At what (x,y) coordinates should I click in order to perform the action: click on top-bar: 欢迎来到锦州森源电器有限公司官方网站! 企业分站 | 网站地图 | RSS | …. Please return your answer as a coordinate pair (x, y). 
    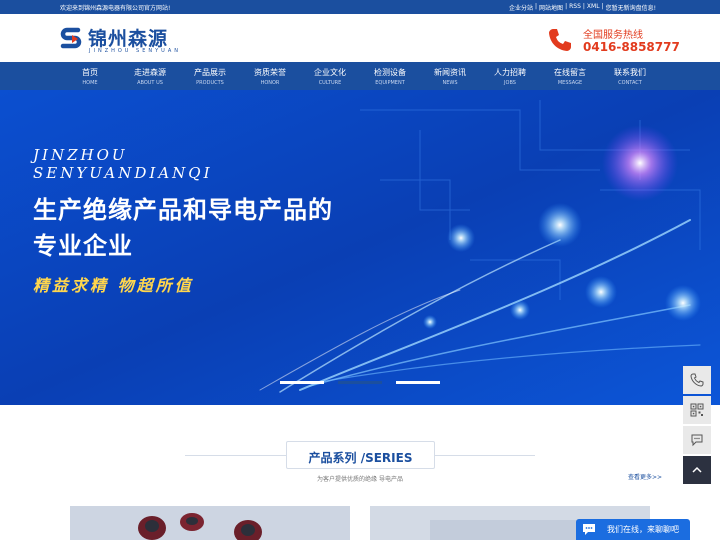
    Looking at the image, I should click on (360, 7).